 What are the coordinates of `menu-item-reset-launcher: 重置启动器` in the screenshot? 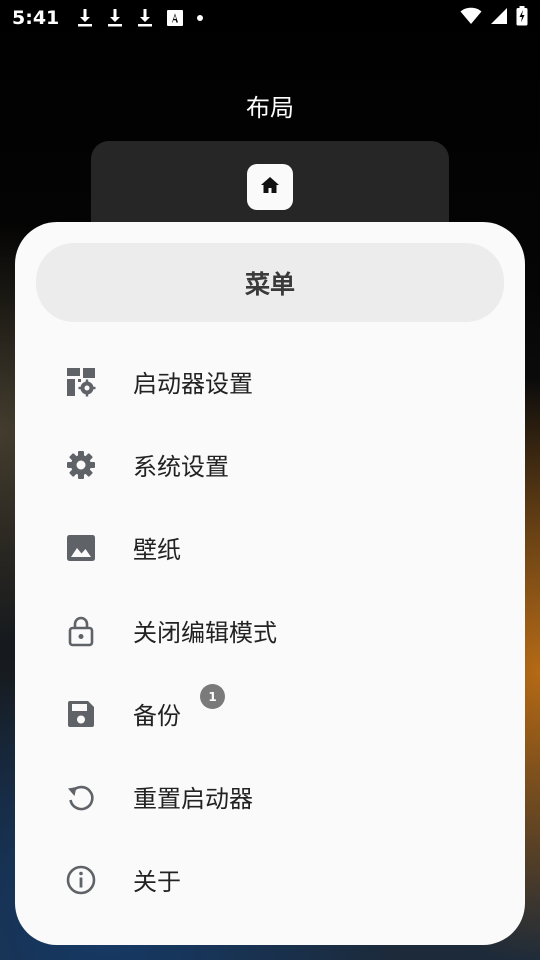 It's located at (270, 796).